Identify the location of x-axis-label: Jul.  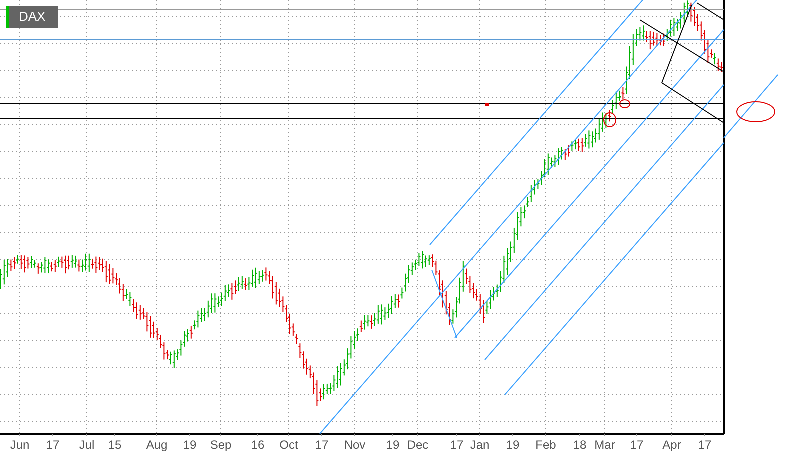
(87, 445).